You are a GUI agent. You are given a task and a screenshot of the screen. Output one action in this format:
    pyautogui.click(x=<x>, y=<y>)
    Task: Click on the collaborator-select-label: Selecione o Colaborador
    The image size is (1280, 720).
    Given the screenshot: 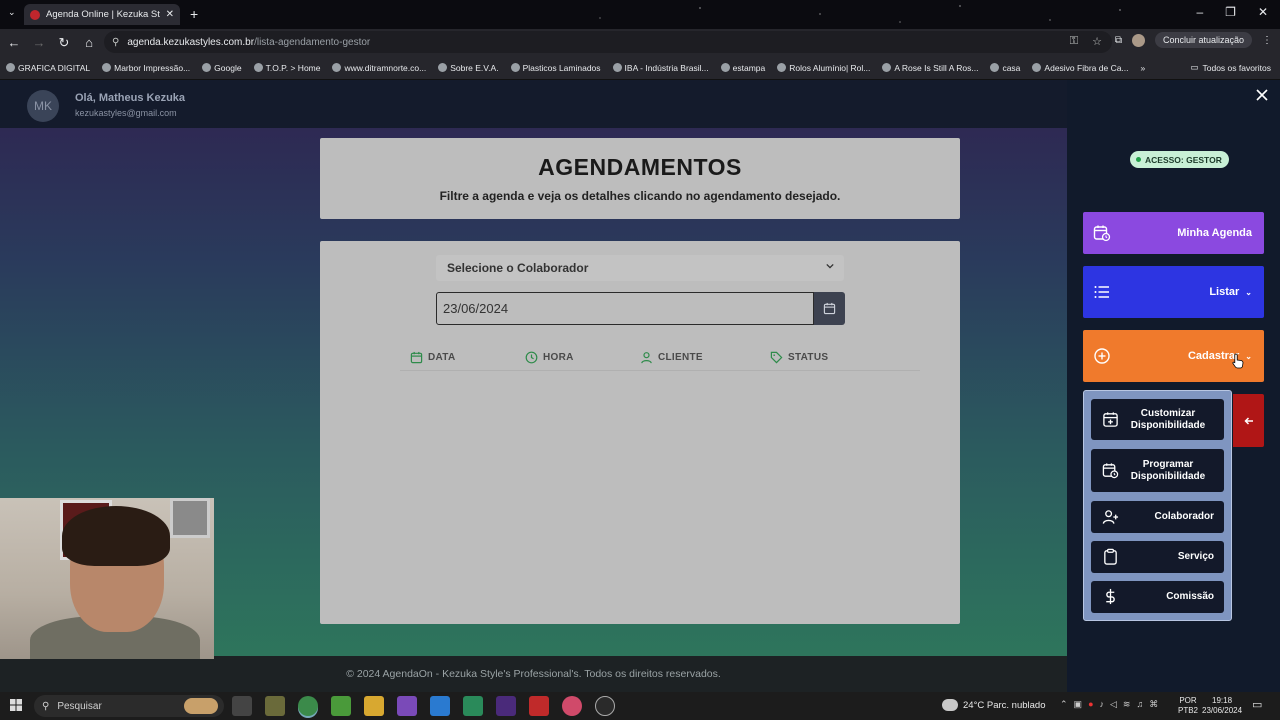 What is the action you would take?
    pyautogui.click(x=518, y=268)
    